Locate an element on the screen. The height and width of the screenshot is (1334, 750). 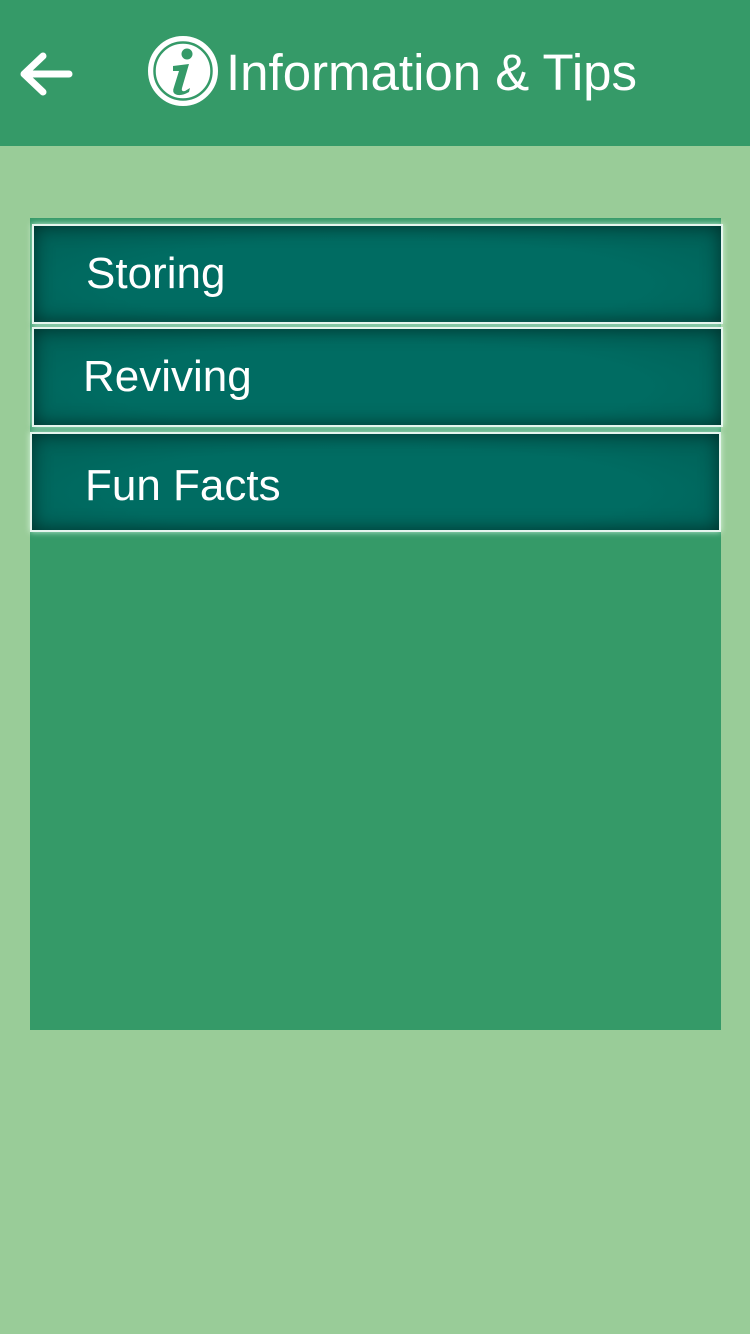
app-header: Information & Tips is located at coordinates (375, 73).